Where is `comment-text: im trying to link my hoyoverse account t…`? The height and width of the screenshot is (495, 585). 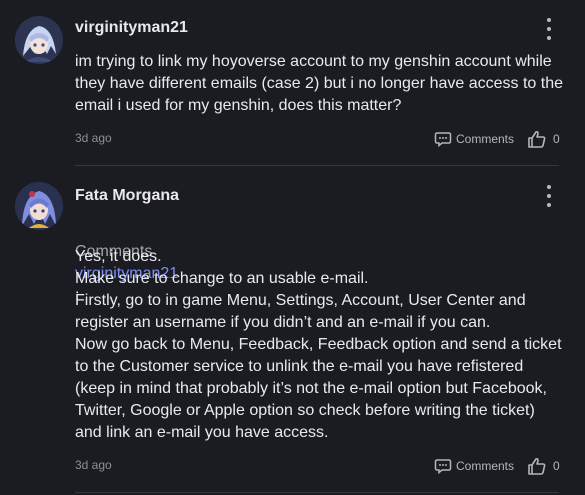
comment-text: im trying to link my hoyoverse account t… is located at coordinates (319, 83).